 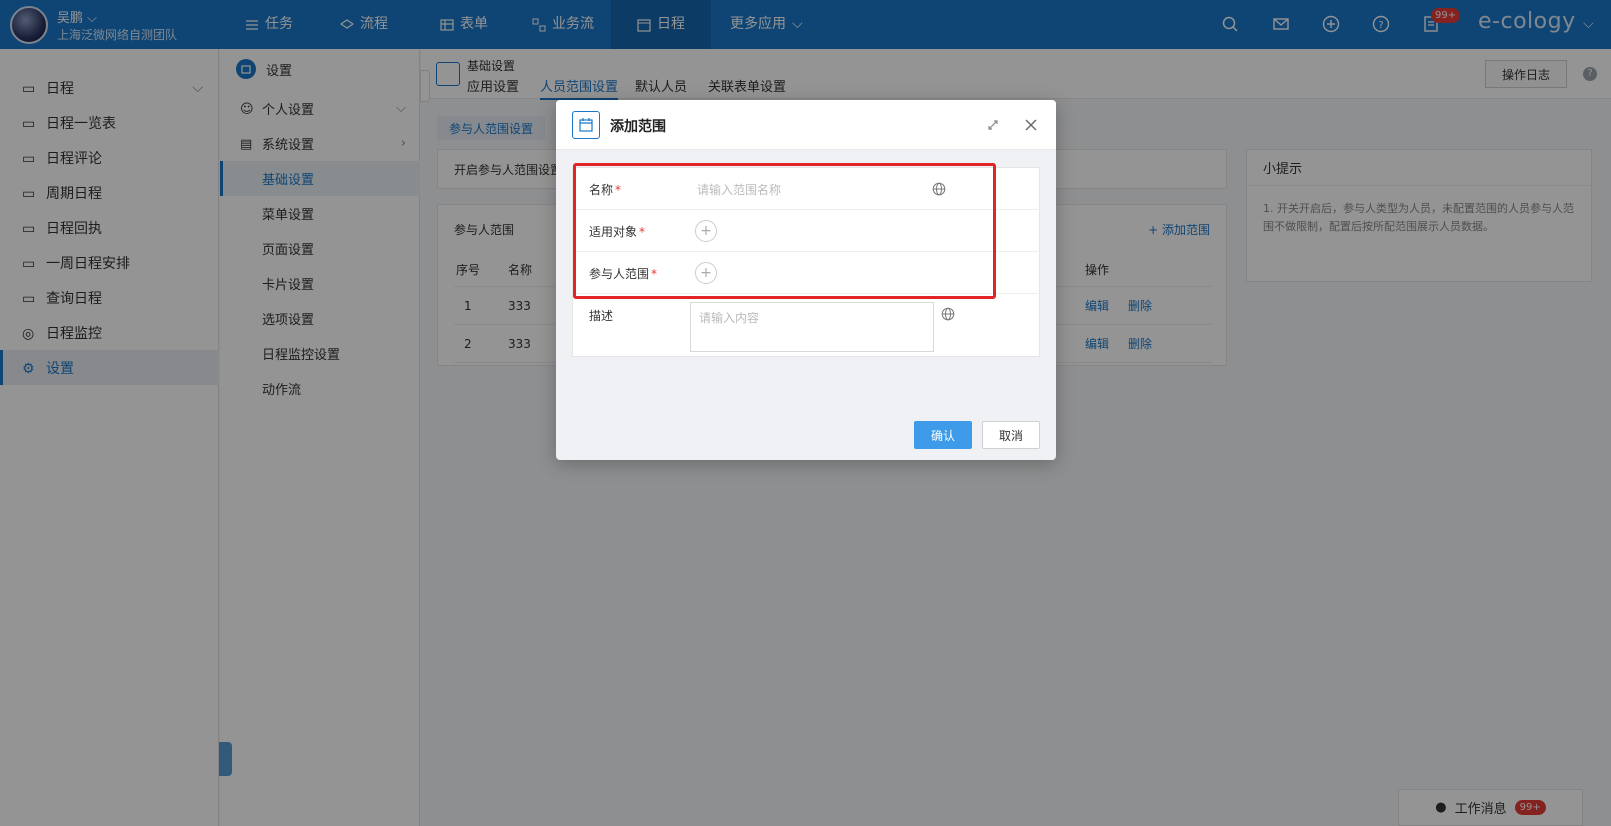 I want to click on expand-icon, so click(x=993, y=125).